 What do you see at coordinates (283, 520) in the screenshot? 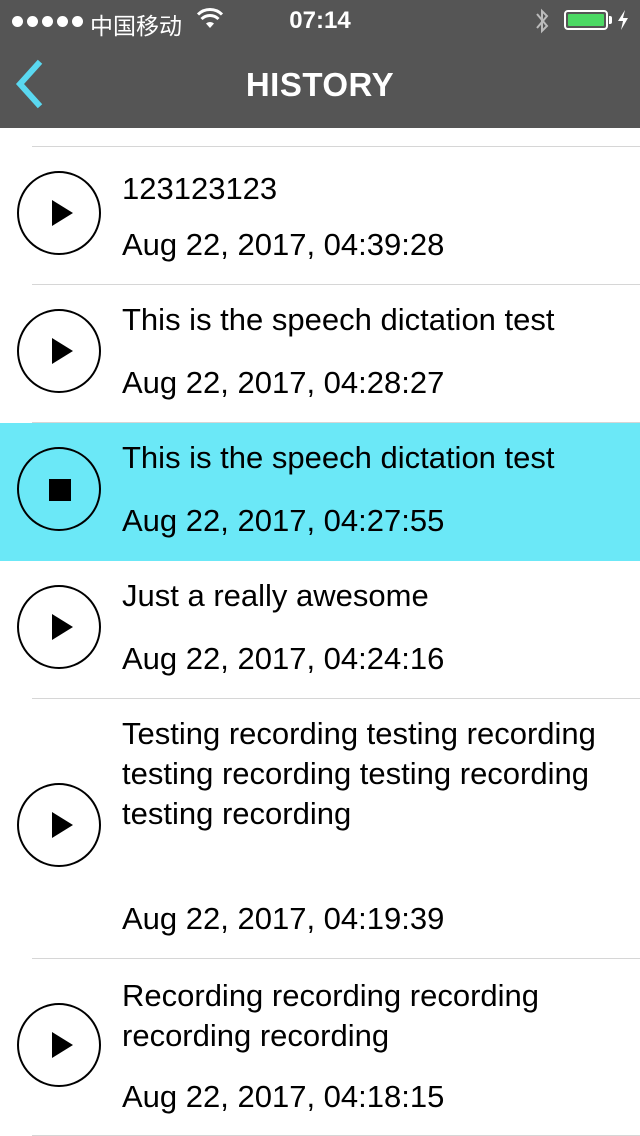
I see `recording-date: Aug 22, 2017, 04:27:55` at bounding box center [283, 520].